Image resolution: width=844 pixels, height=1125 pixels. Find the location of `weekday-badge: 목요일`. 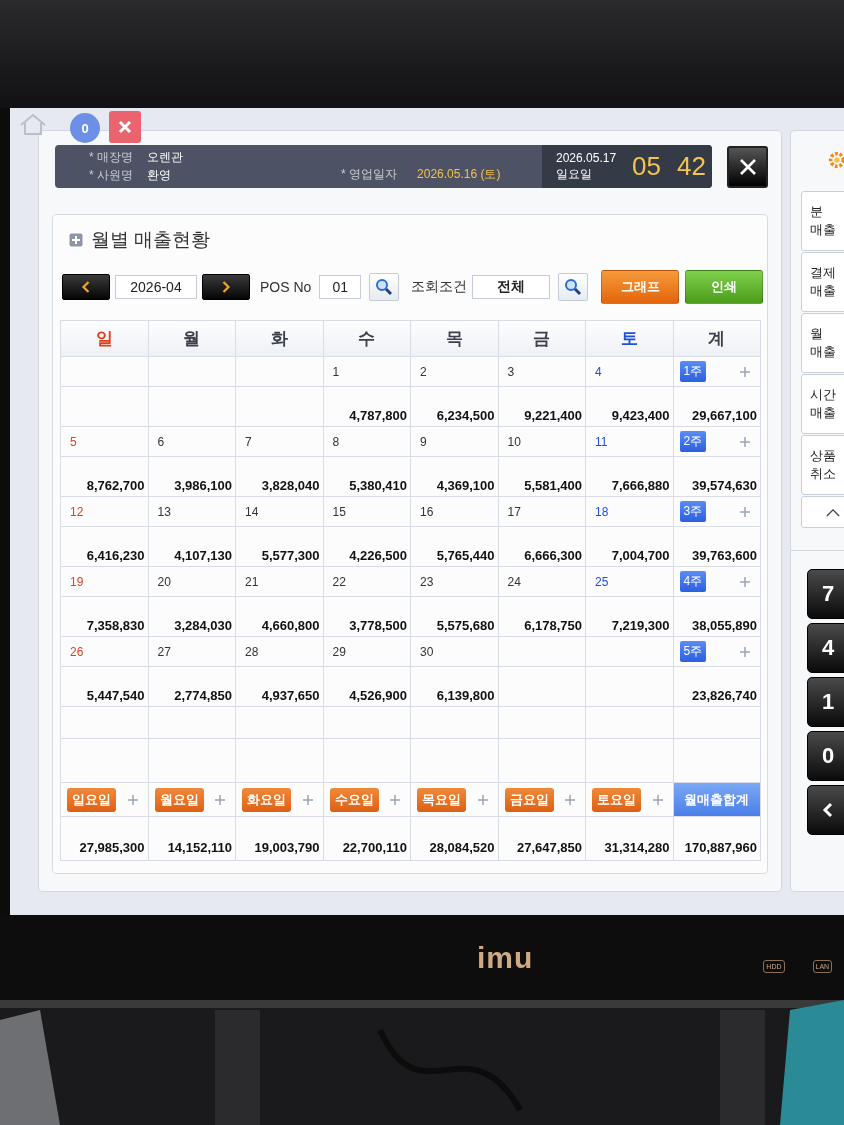

weekday-badge: 목요일 is located at coordinates (441, 799).